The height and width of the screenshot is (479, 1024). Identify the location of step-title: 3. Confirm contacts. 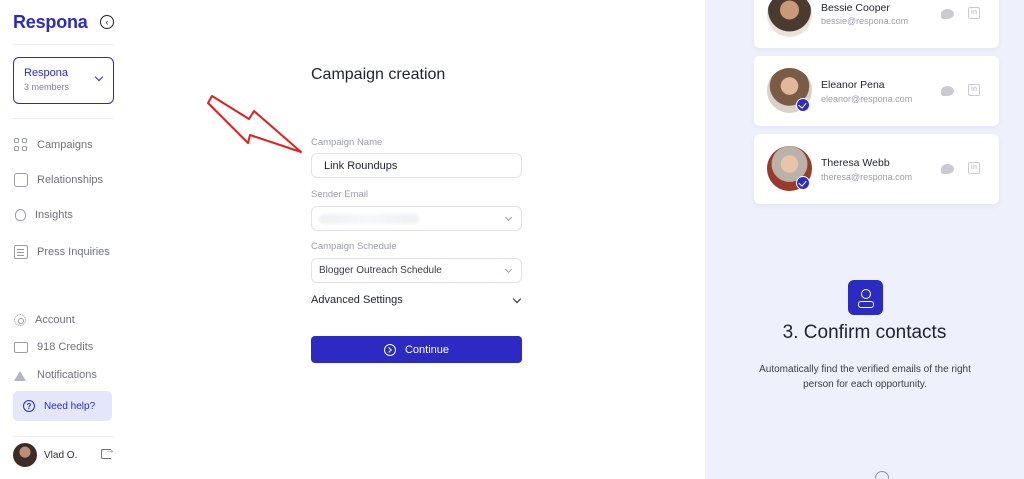
(864, 332).